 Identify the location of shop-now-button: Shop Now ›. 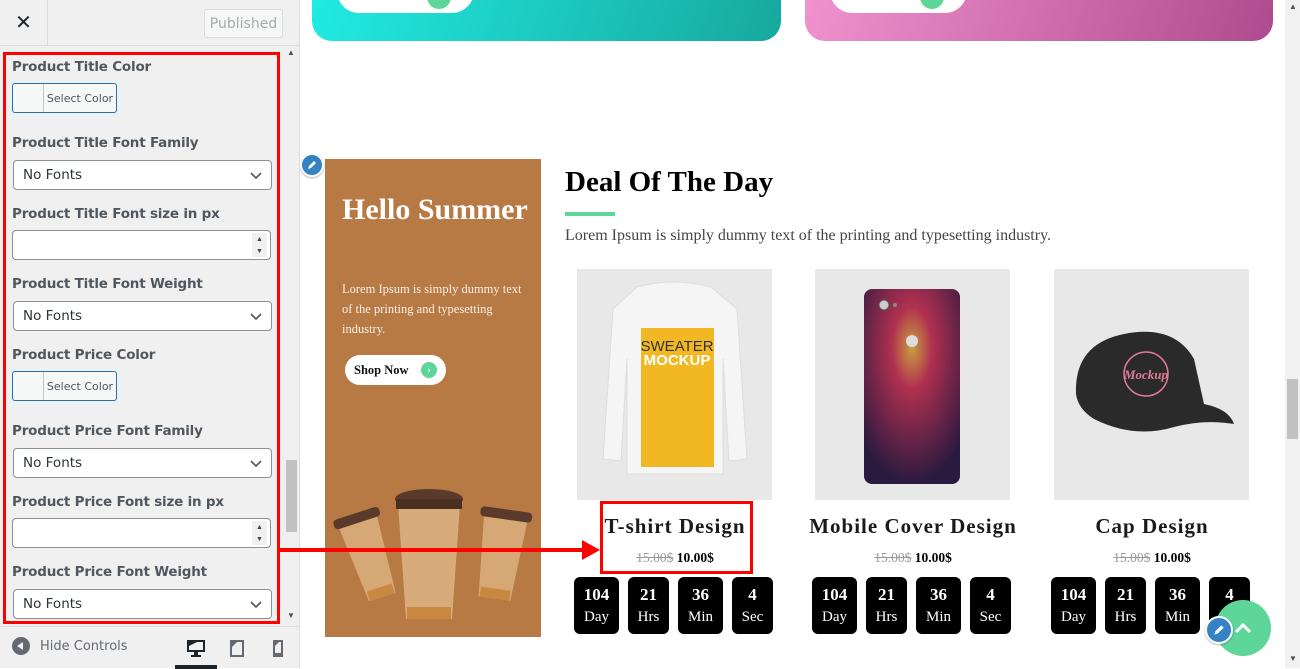
(395, 370).